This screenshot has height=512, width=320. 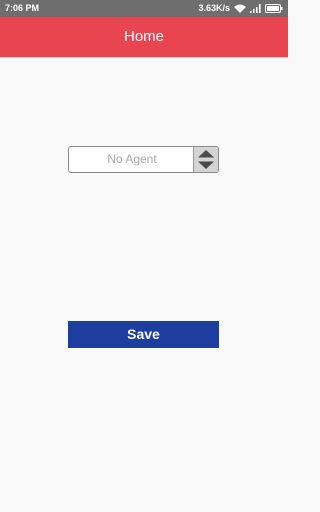 What do you see at coordinates (132, 159) in the screenshot?
I see `agent-spinner-value: No Agent` at bounding box center [132, 159].